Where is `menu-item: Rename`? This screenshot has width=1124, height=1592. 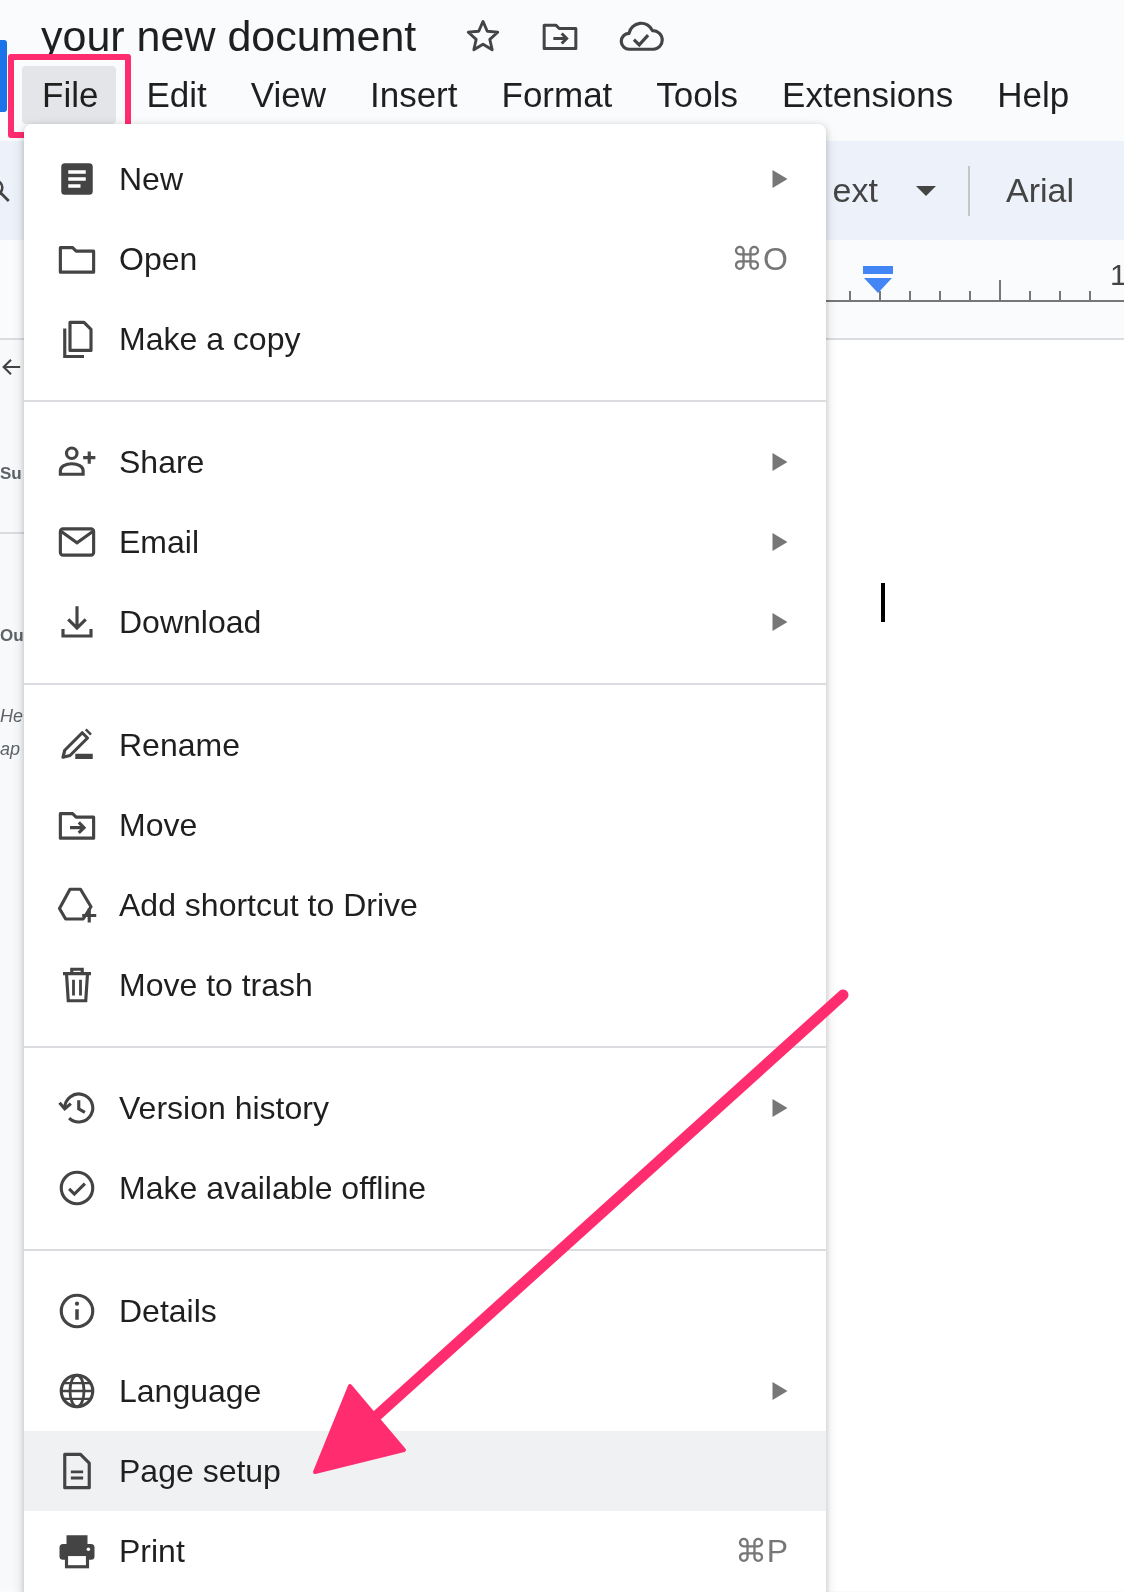 menu-item: Rename is located at coordinates (425, 745).